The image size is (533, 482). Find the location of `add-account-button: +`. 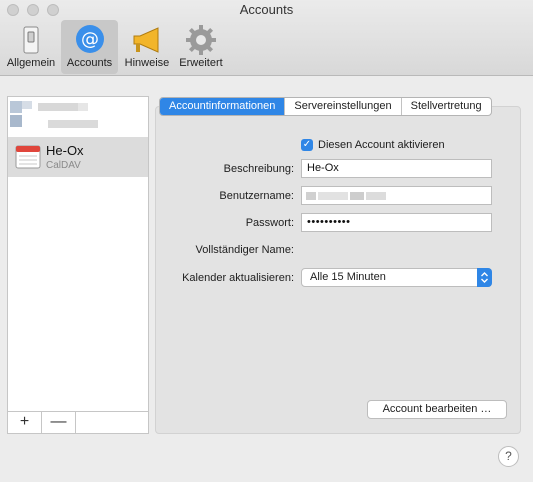

add-account-button: + is located at coordinates (25, 422).